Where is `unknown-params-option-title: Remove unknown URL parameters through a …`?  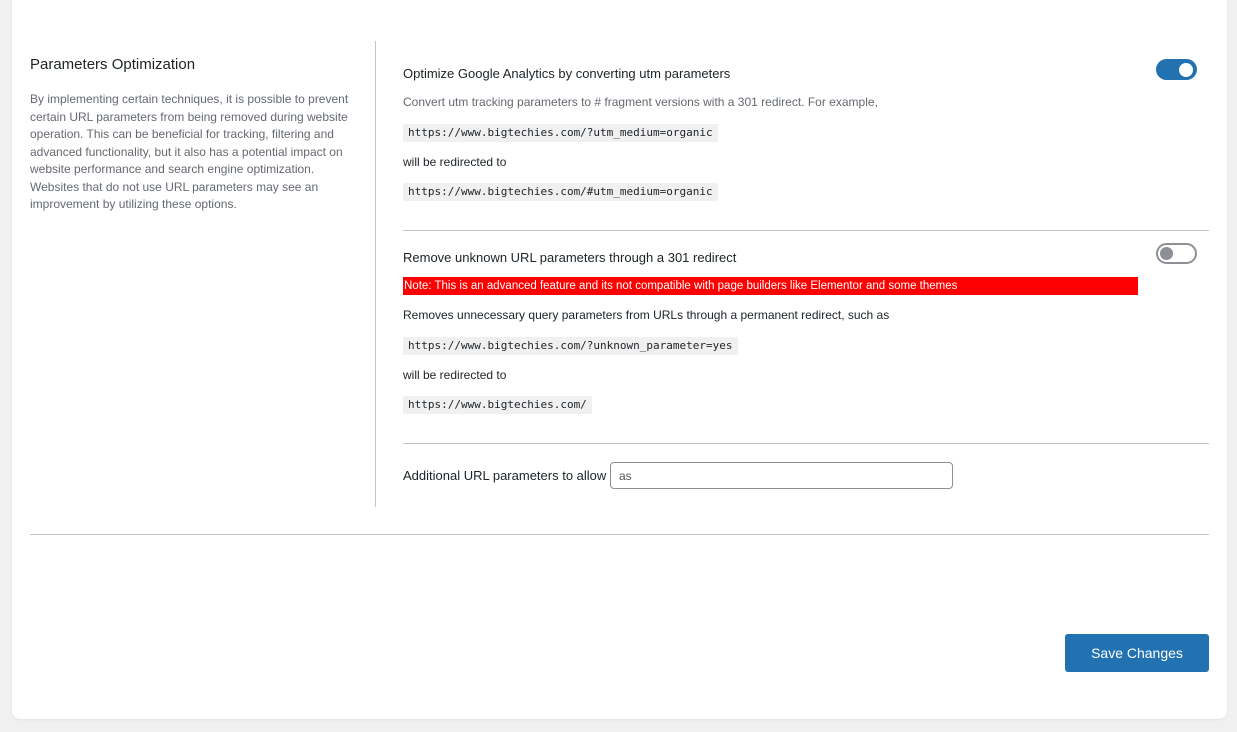
unknown-params-option-title: Remove unknown URL parameters through a … is located at coordinates (570, 257).